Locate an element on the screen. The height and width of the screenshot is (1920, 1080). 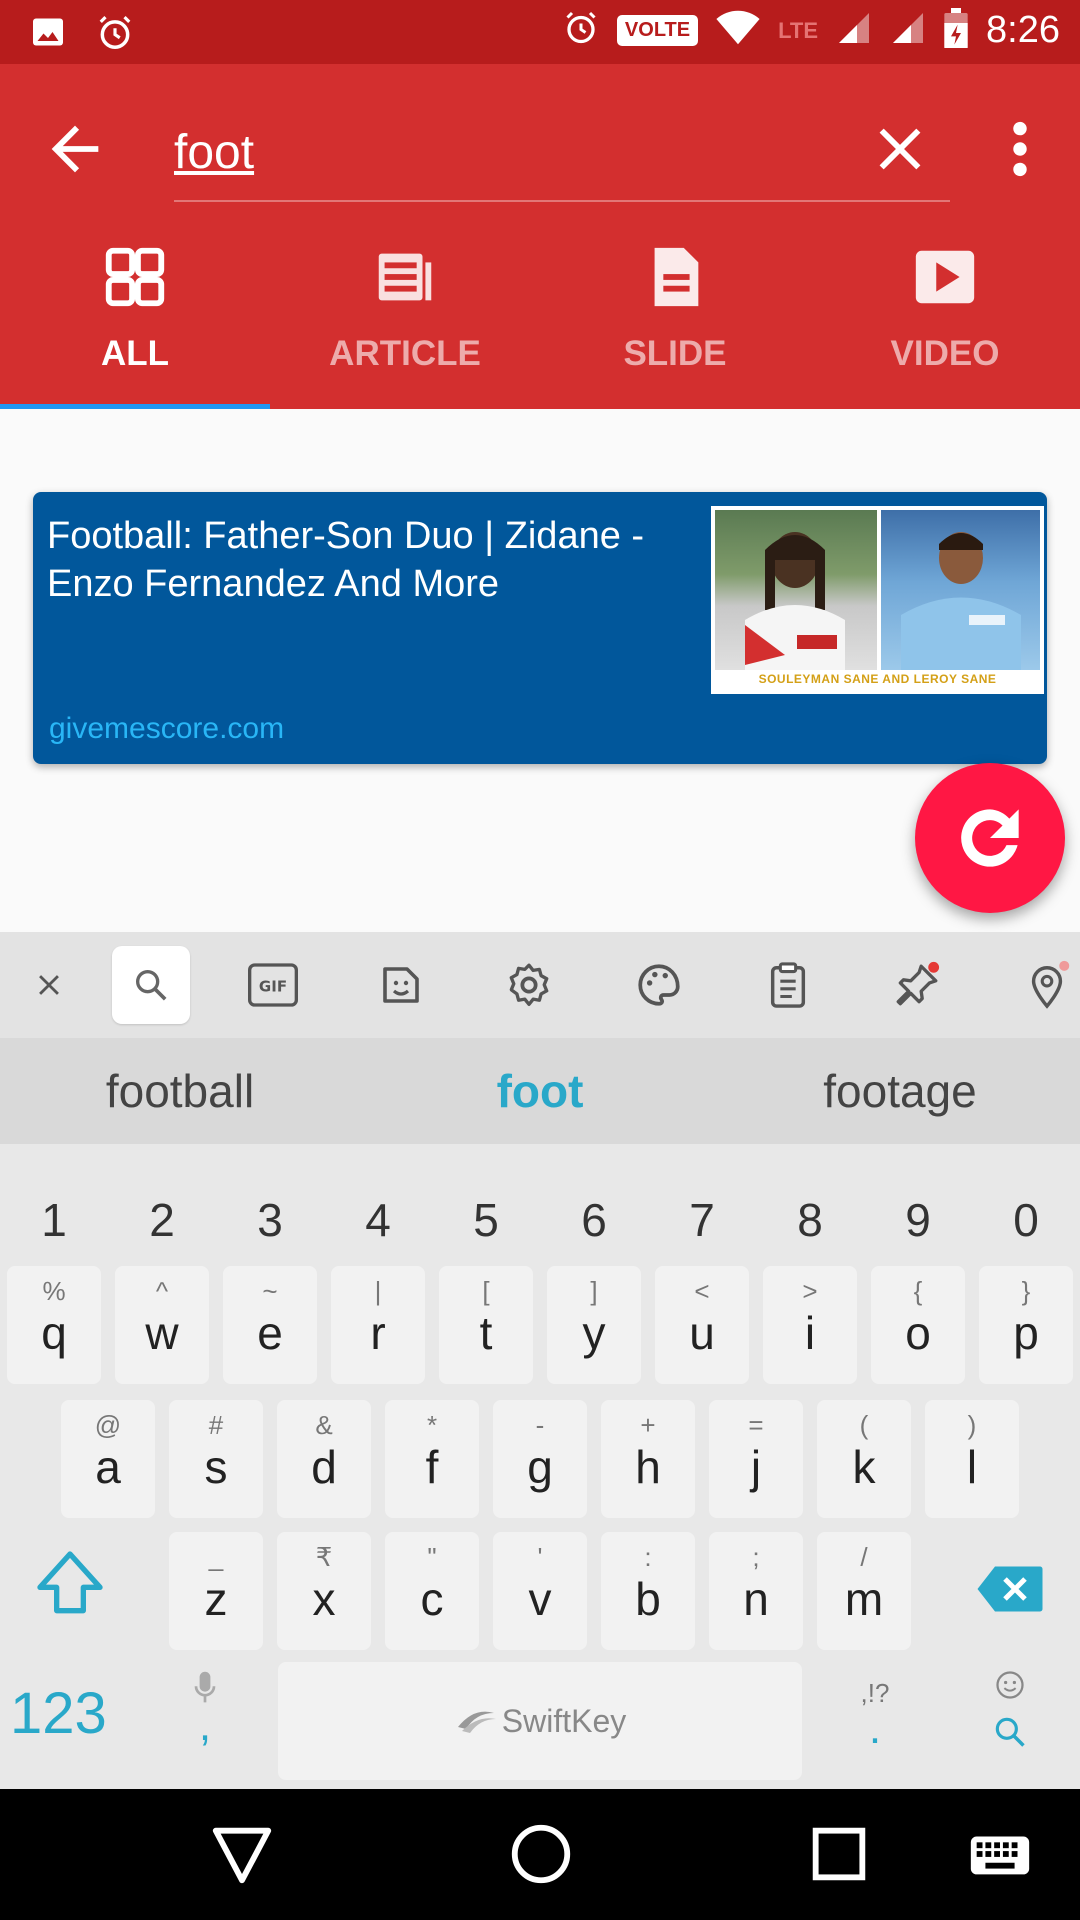
key-label: z is located at coordinates (216, 1599).